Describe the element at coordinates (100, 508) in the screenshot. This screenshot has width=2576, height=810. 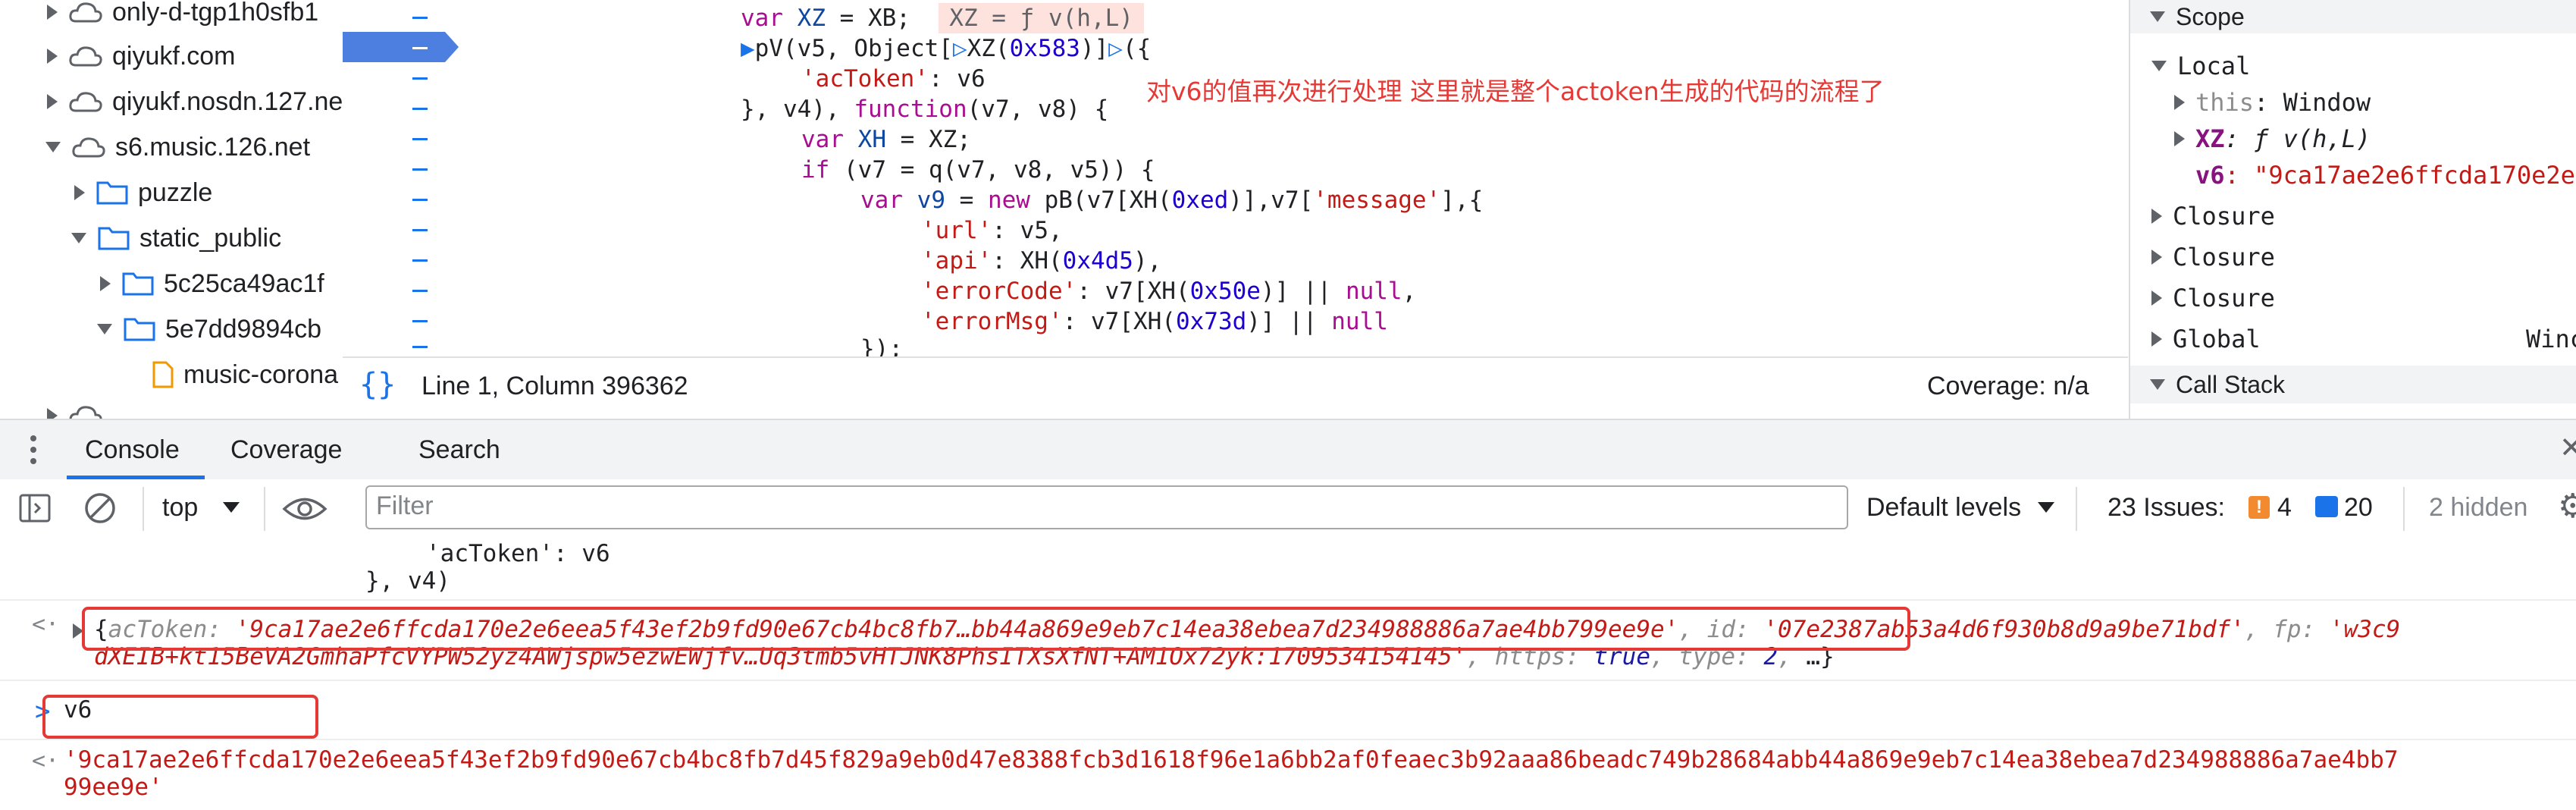
I see `clear-console-icon` at that location.